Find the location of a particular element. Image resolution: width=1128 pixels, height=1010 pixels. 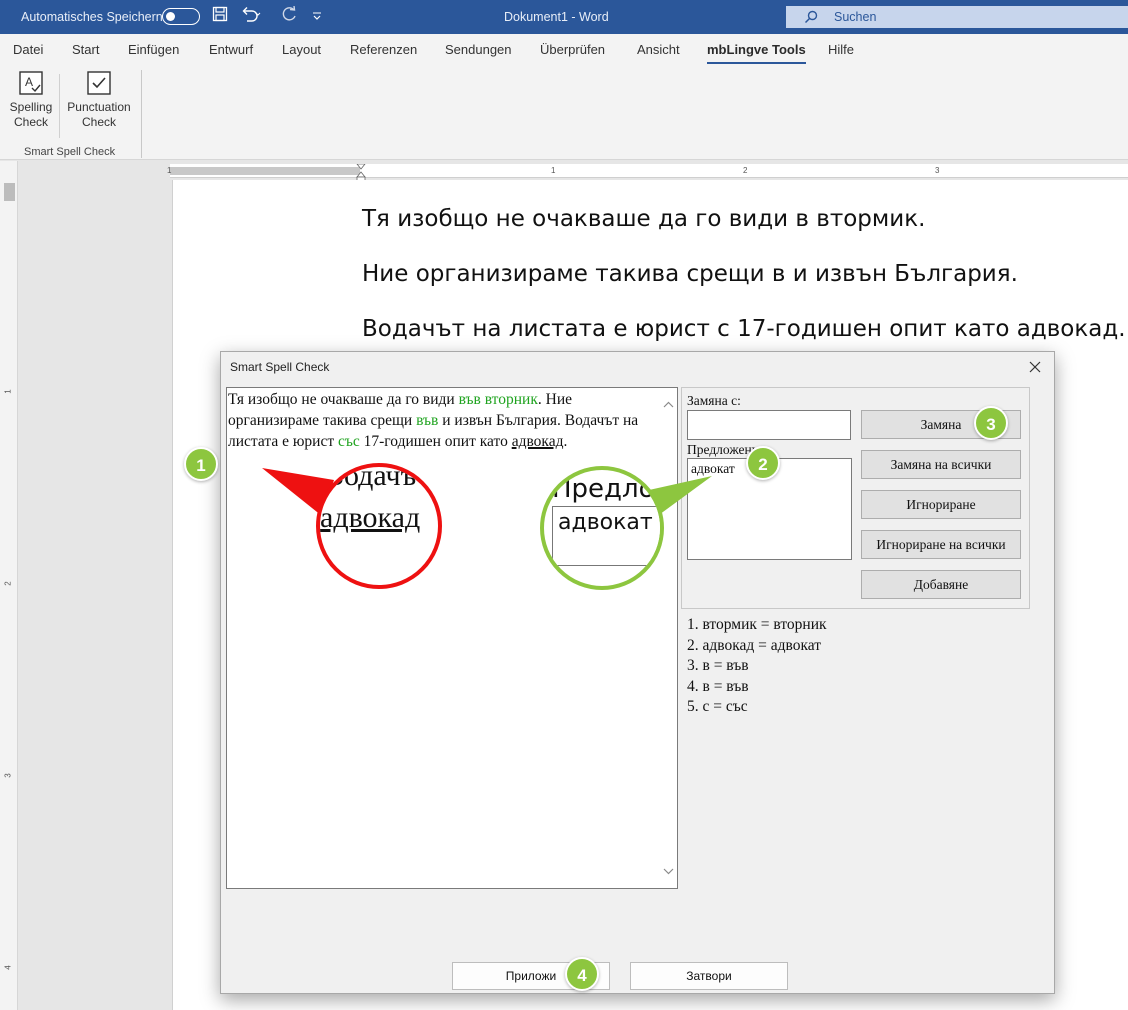

spelling-check-icon: A is located at coordinates (31, 83).